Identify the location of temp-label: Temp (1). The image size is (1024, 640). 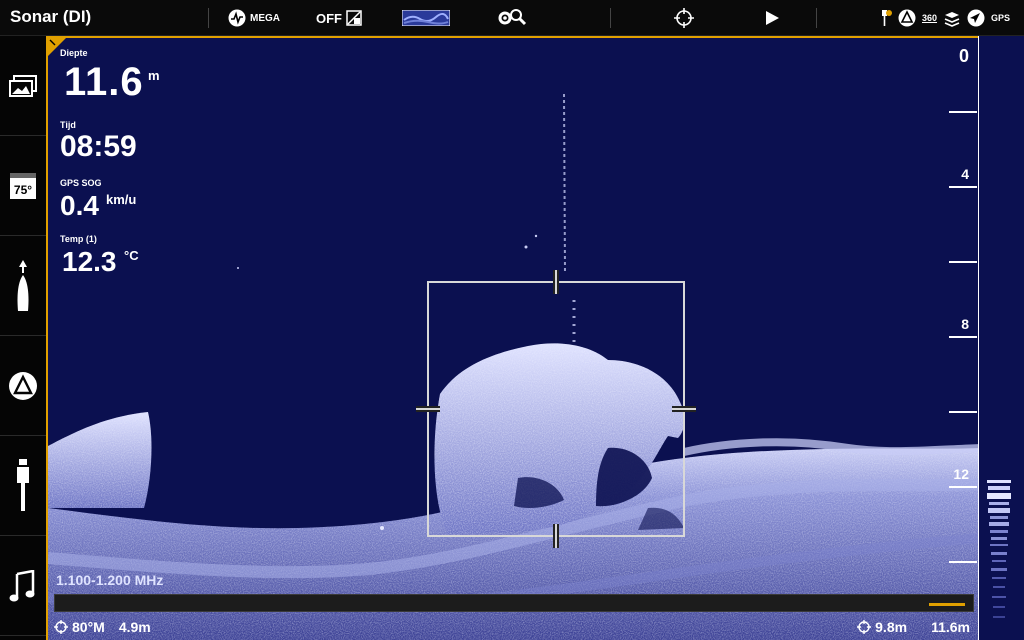
(78, 239).